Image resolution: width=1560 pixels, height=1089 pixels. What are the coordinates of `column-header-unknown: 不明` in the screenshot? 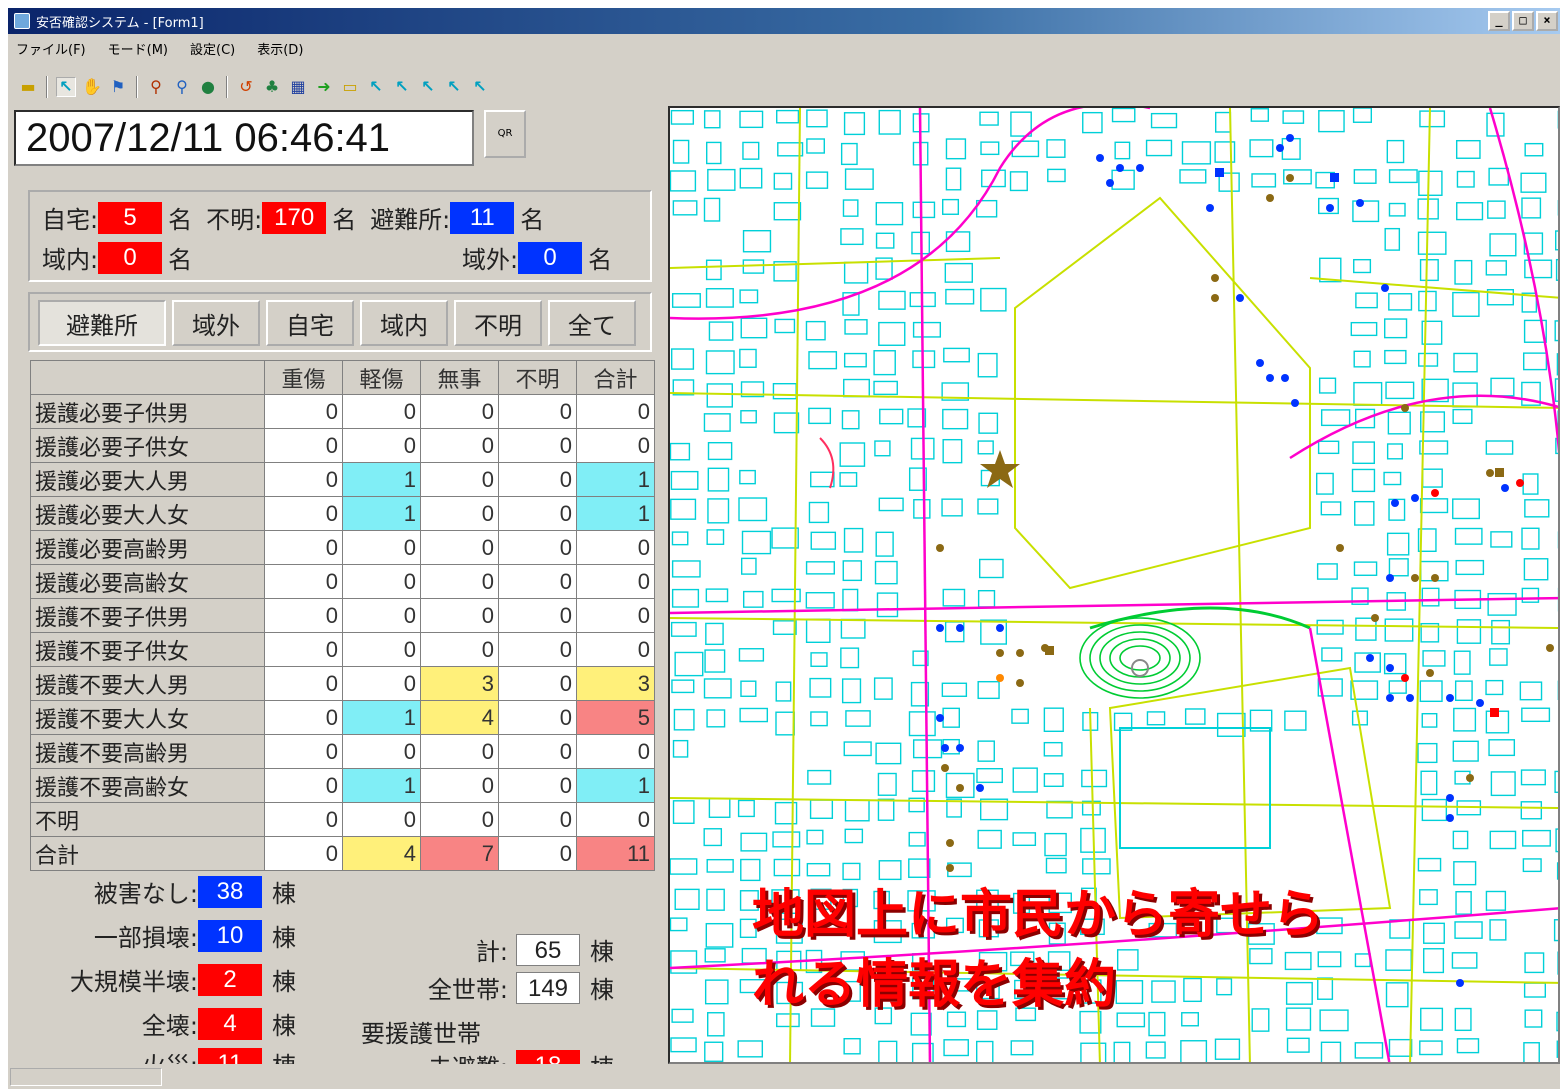 It's located at (537, 377).